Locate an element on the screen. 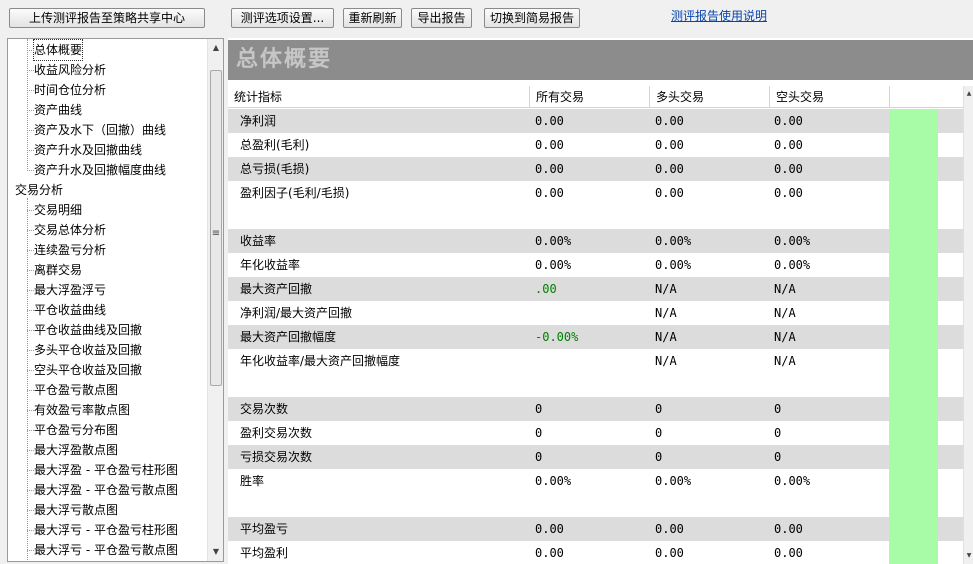 The image size is (973, 564). tree-item: 平仓盈亏散点图 is located at coordinates (76, 390).